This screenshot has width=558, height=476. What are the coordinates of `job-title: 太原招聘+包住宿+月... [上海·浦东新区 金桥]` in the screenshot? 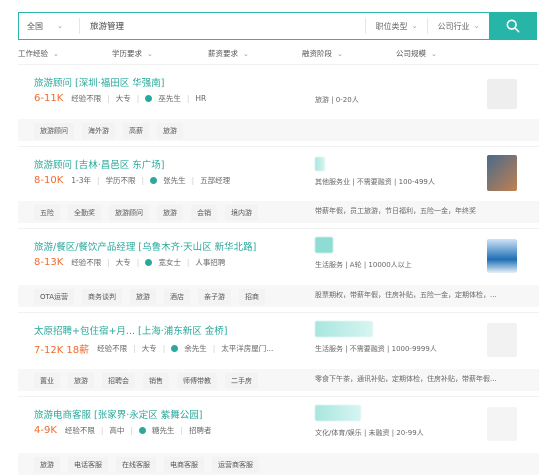 It's located at (130, 330).